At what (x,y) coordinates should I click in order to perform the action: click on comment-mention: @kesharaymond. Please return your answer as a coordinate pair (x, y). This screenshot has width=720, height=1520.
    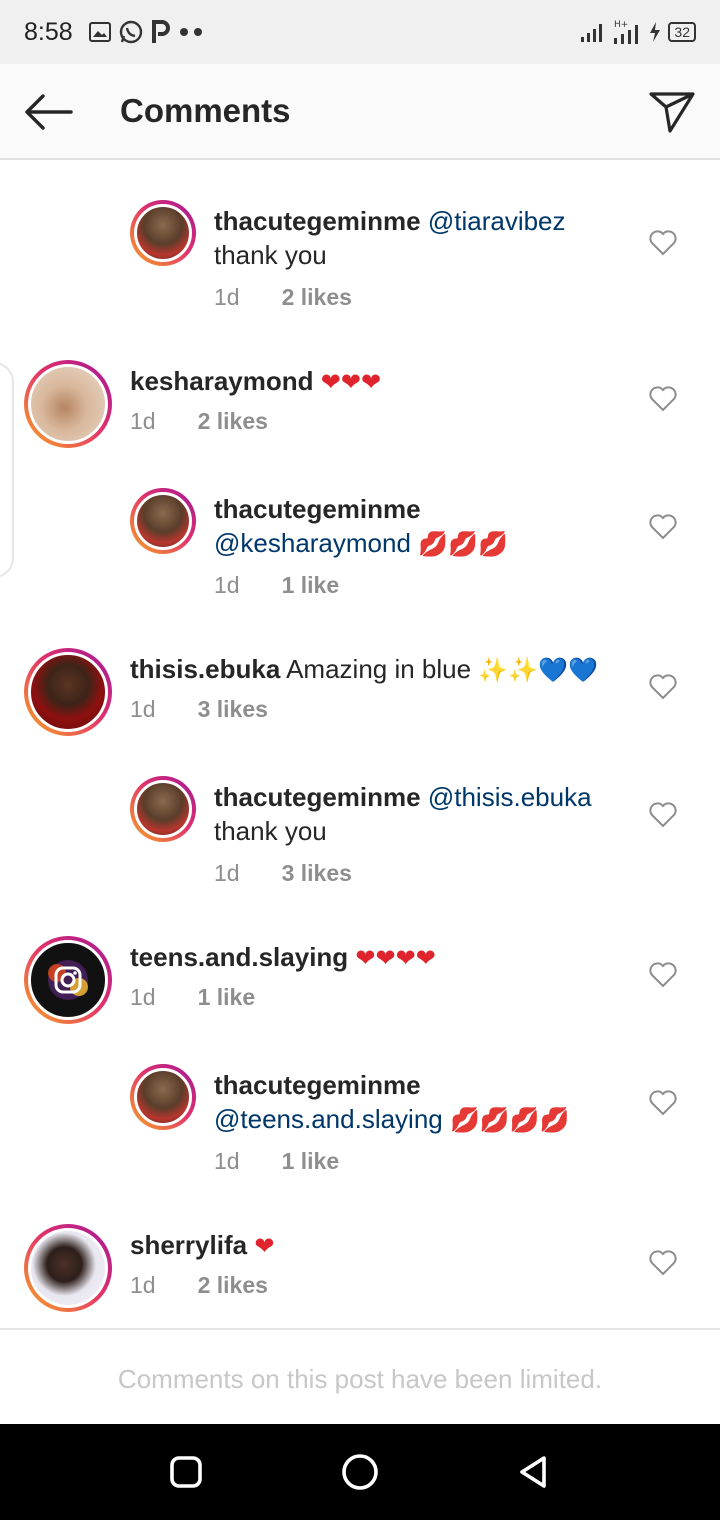
    Looking at the image, I should click on (312, 543).